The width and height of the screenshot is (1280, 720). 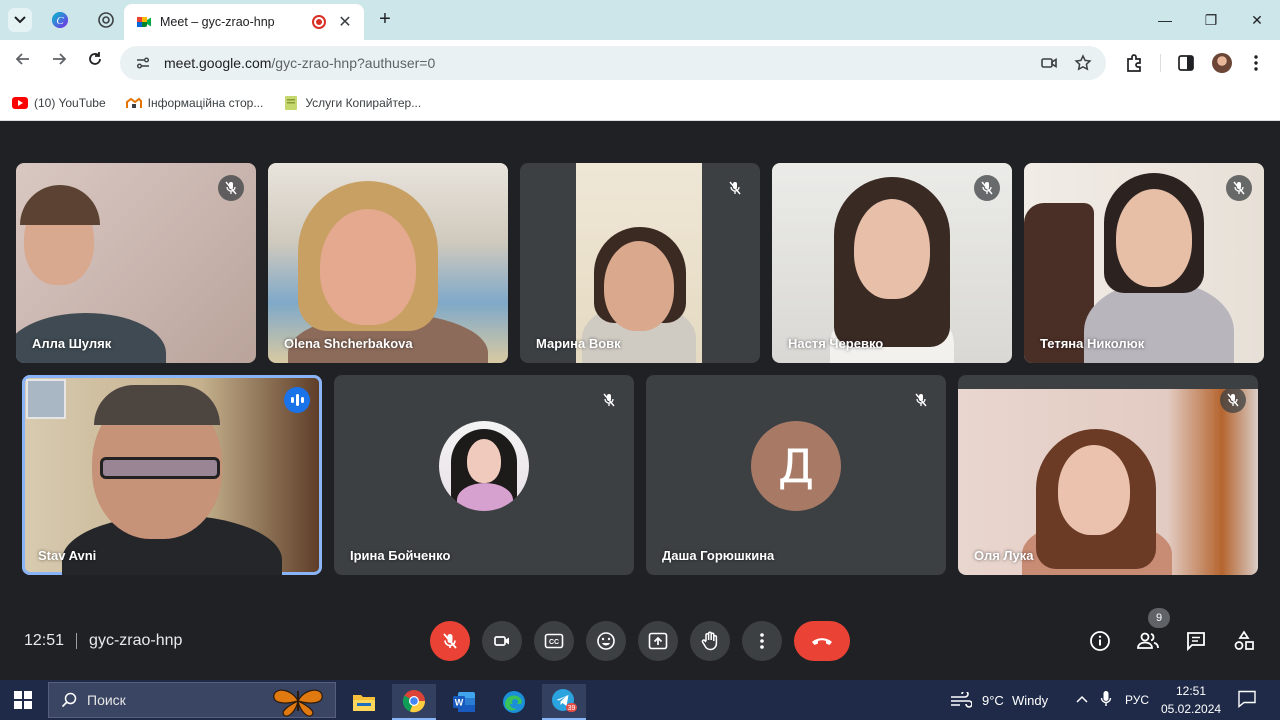 I want to click on folder-icon, so click(x=364, y=703).